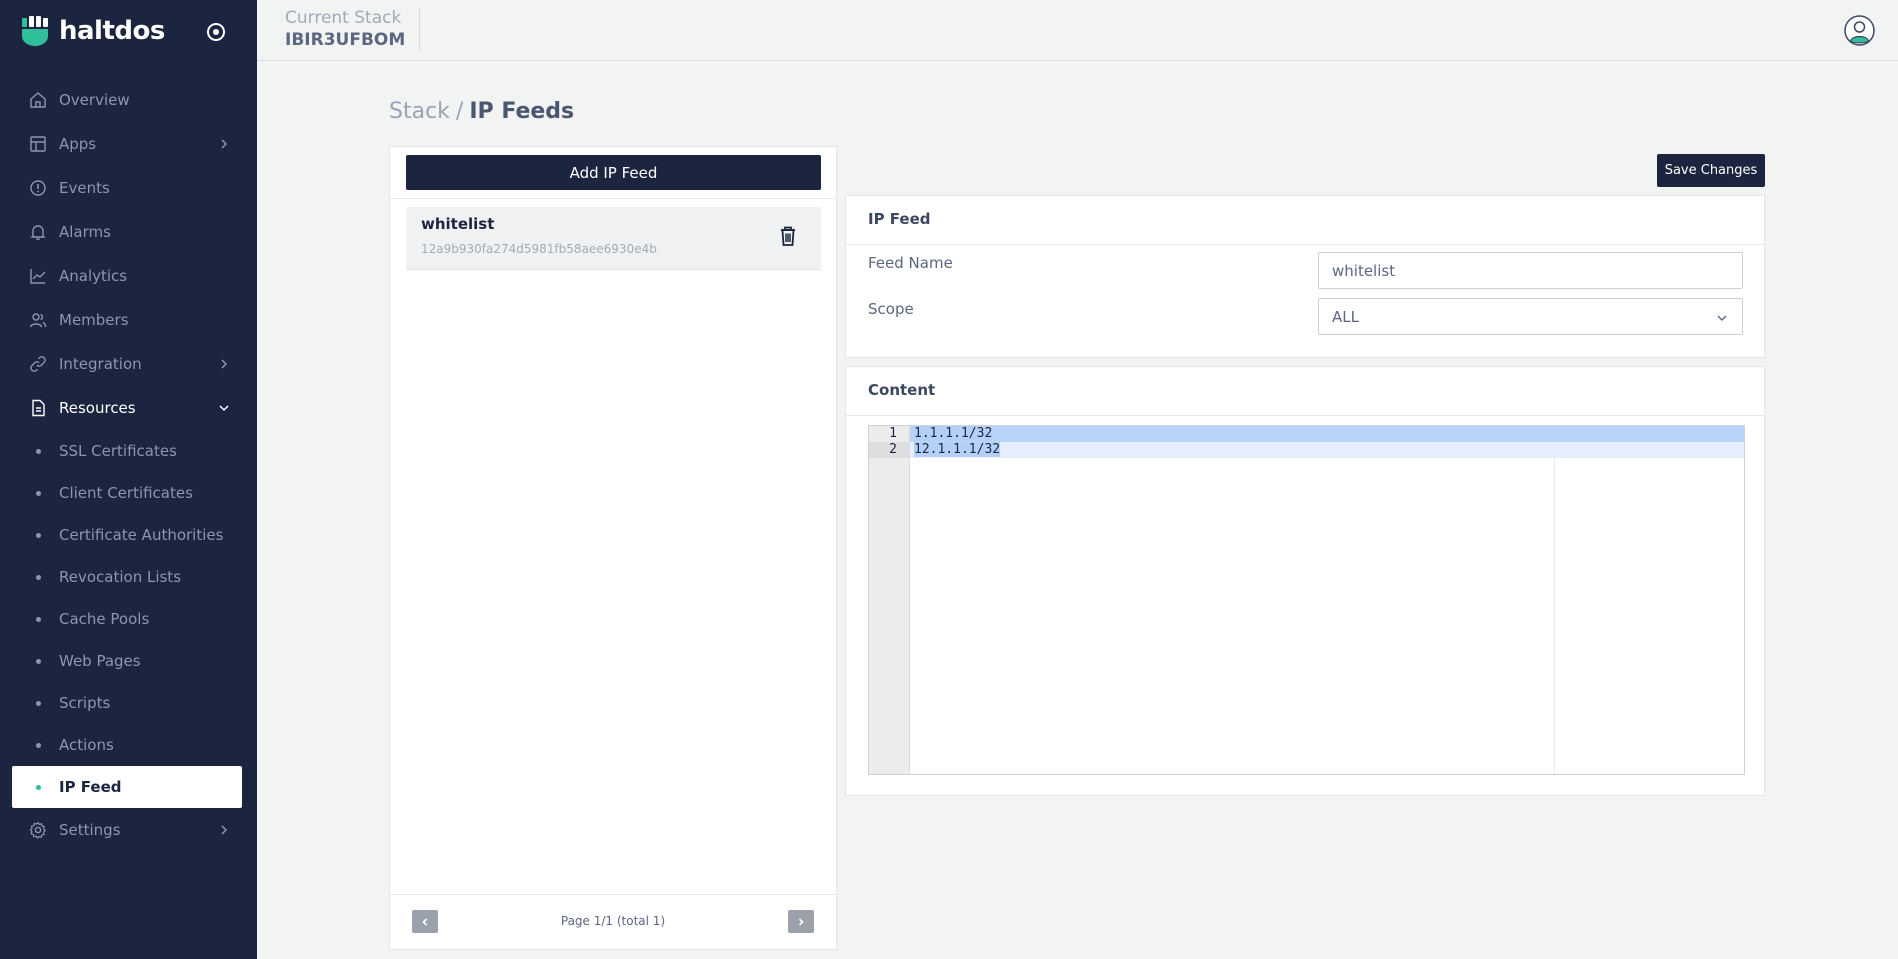  What do you see at coordinates (1530, 316) in the screenshot?
I see `scope-select: ALL` at bounding box center [1530, 316].